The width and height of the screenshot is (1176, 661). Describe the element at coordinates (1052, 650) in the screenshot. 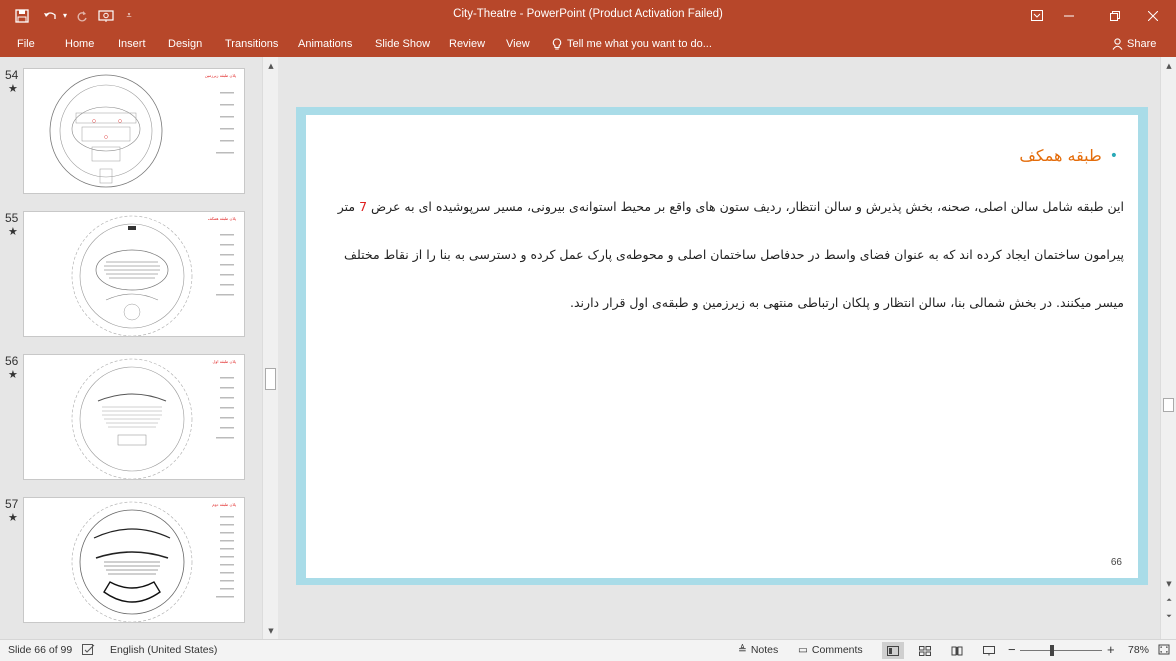

I see `zoom-slider-handle` at that location.